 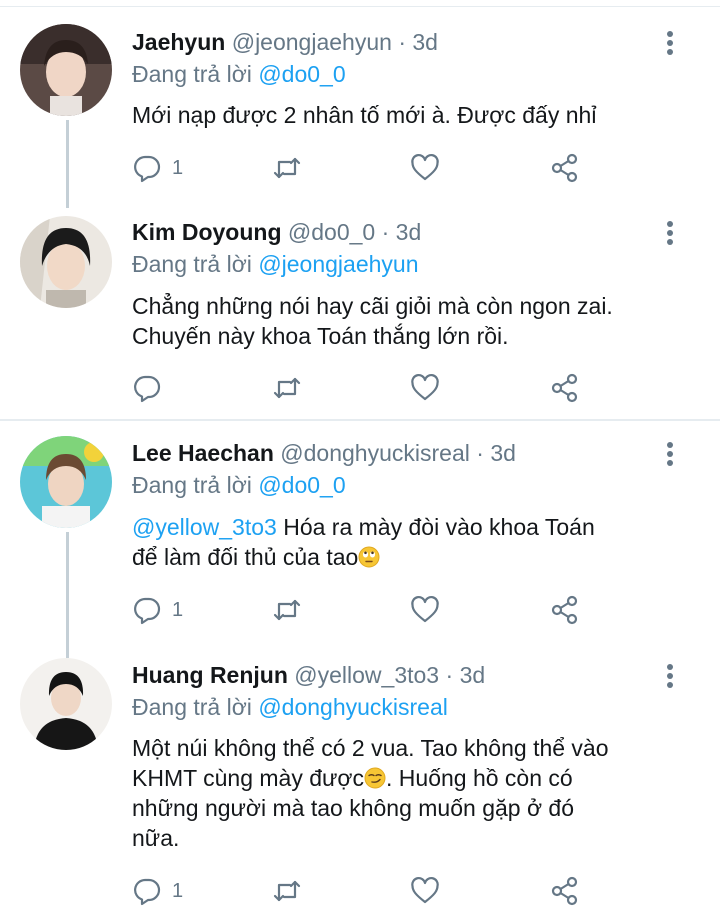 I want to click on replying-to-mention: @donghyuckisreal, so click(x=353, y=707).